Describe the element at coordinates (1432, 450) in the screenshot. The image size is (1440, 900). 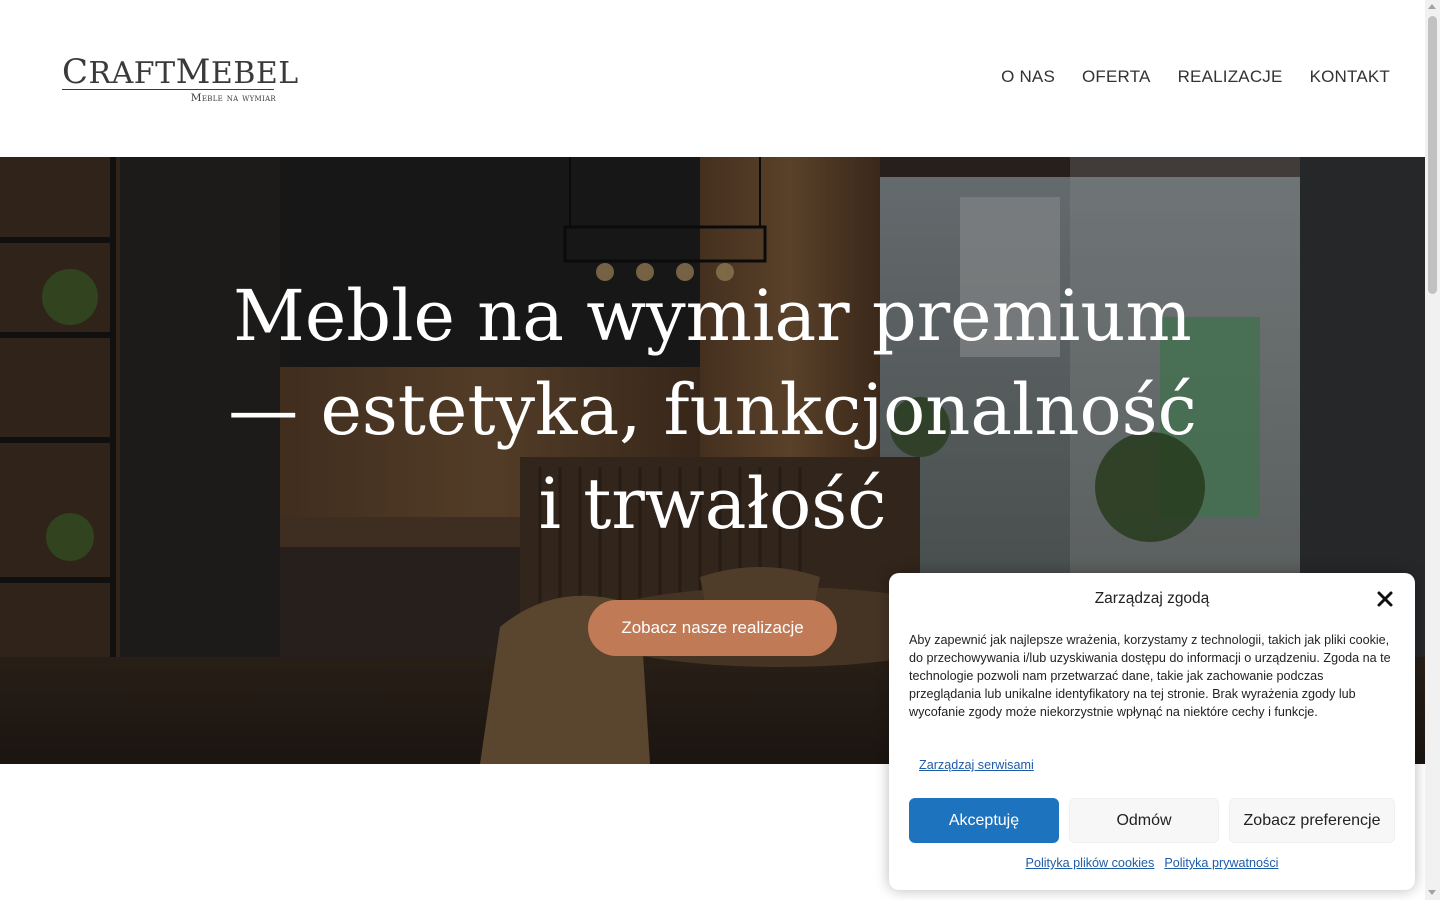
I see `page-scrollbar` at that location.